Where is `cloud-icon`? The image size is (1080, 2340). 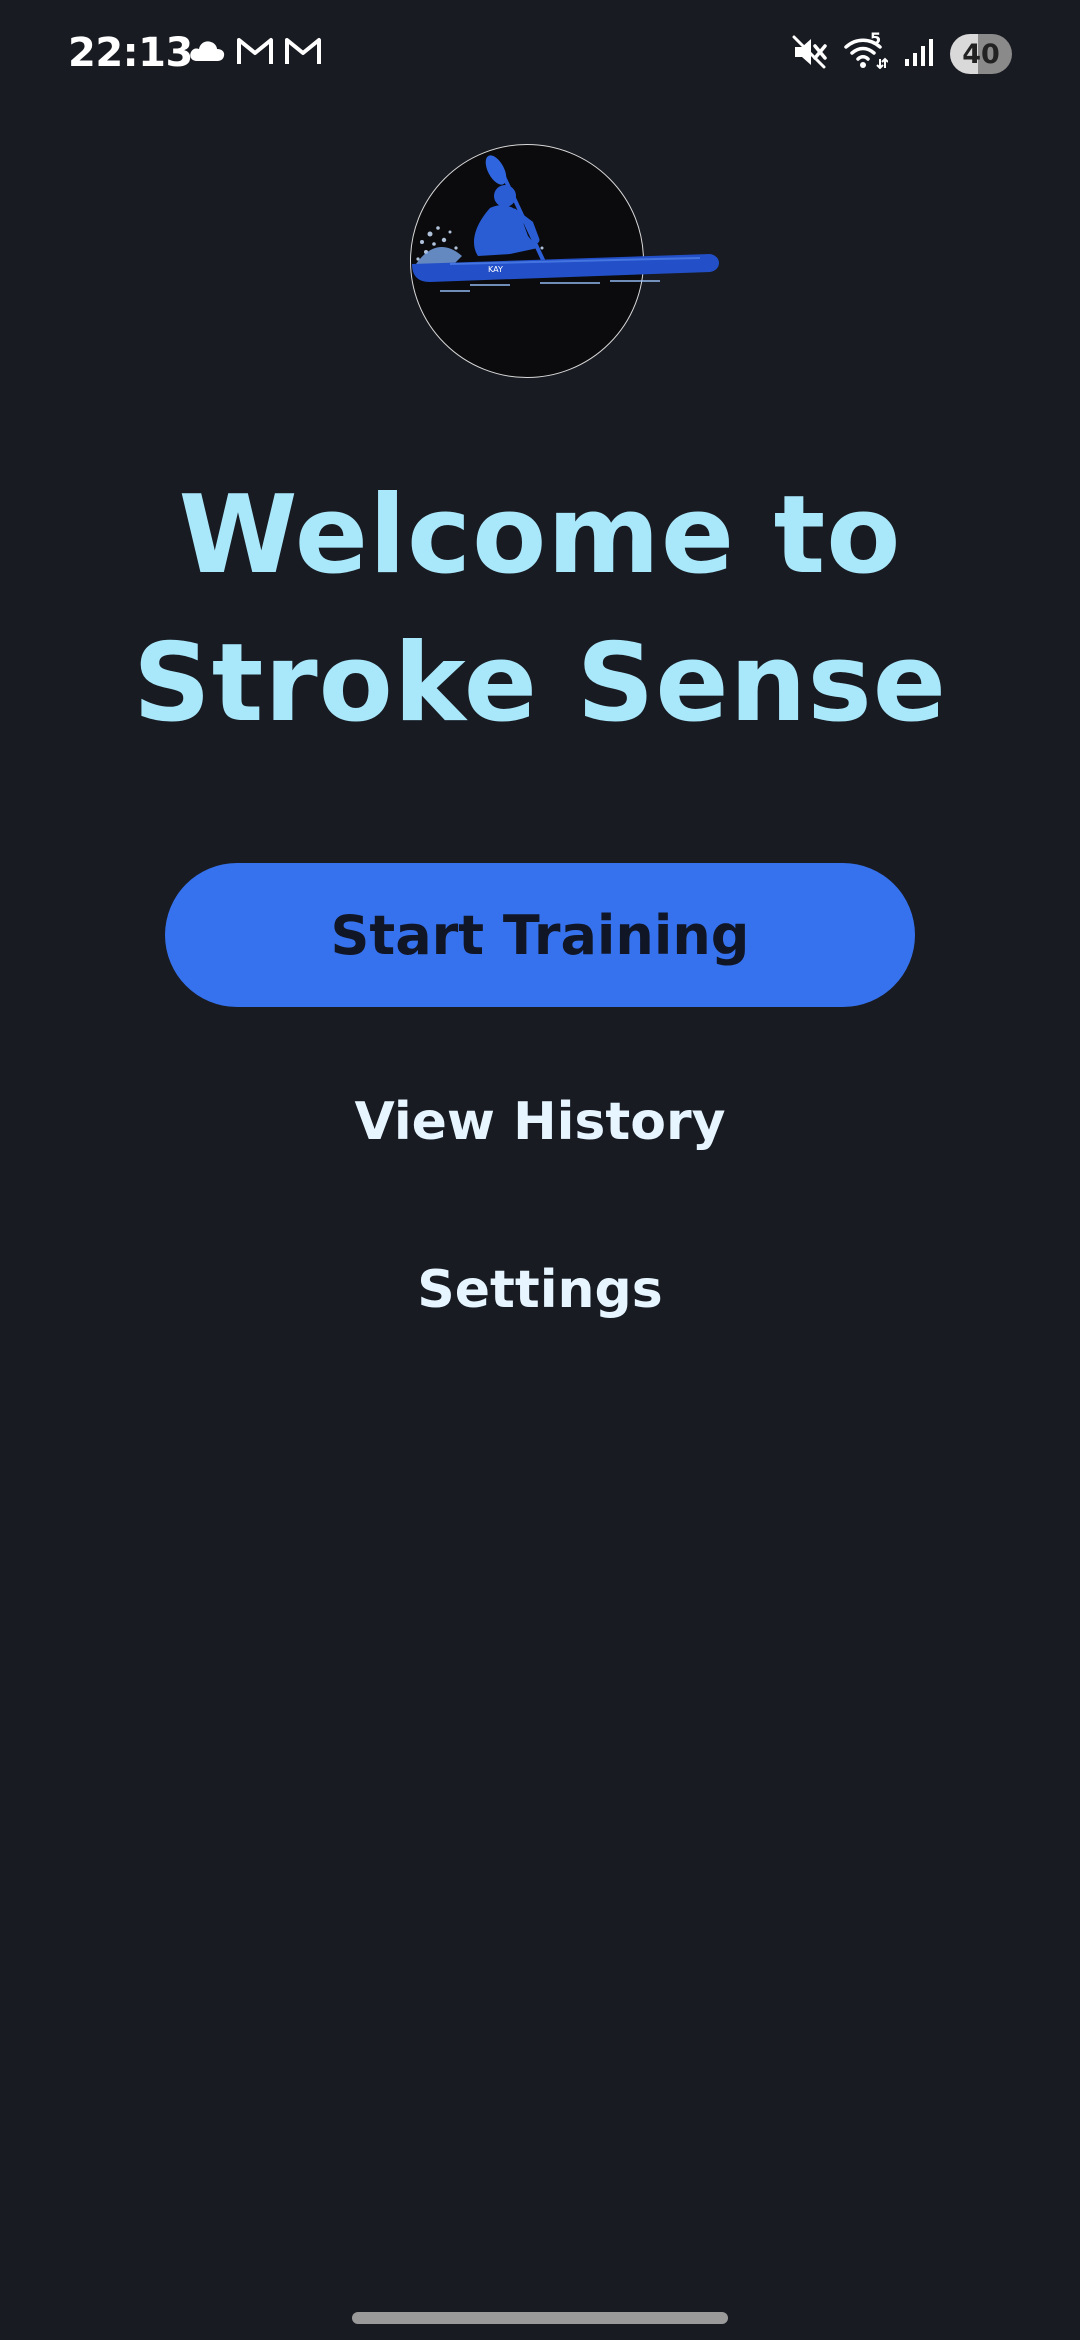 cloud-icon is located at coordinates (207, 53).